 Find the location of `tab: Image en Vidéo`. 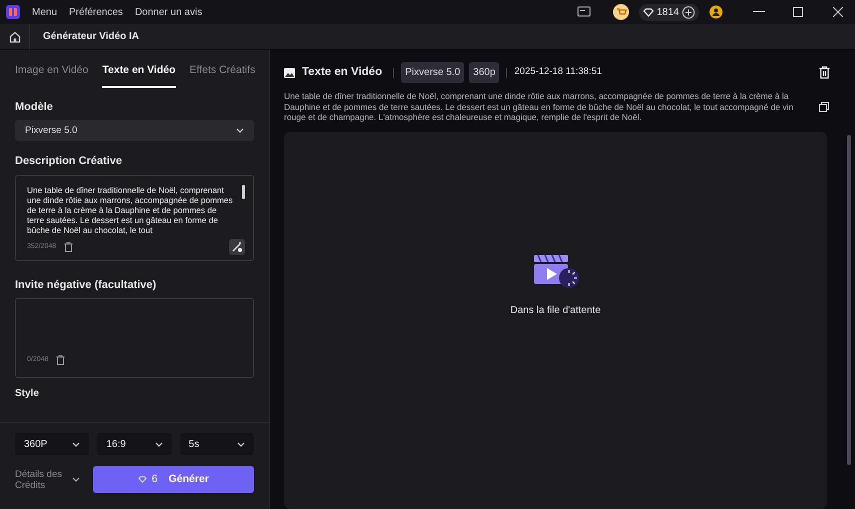

tab: Image en Vidéo is located at coordinates (51, 75).